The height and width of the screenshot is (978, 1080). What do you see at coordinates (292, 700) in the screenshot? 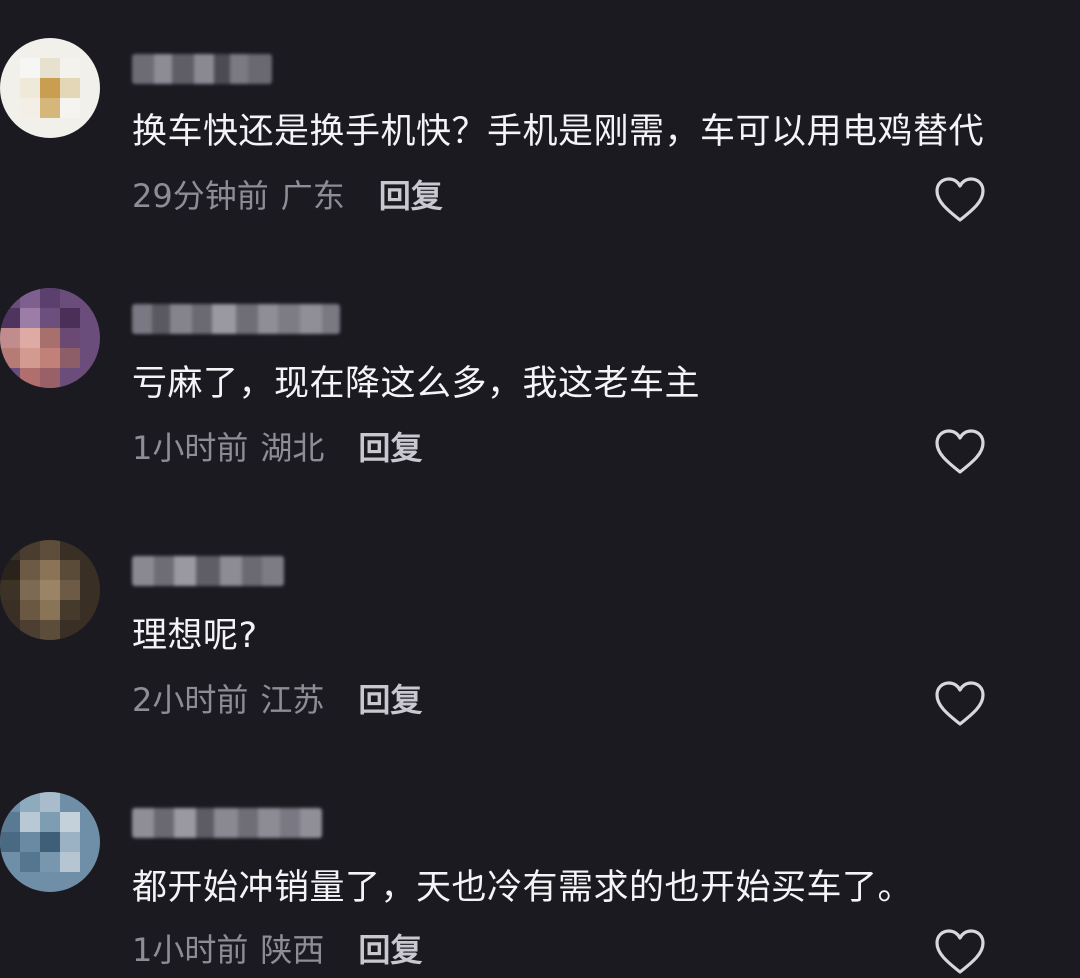
I see `comment-location: 江苏` at bounding box center [292, 700].